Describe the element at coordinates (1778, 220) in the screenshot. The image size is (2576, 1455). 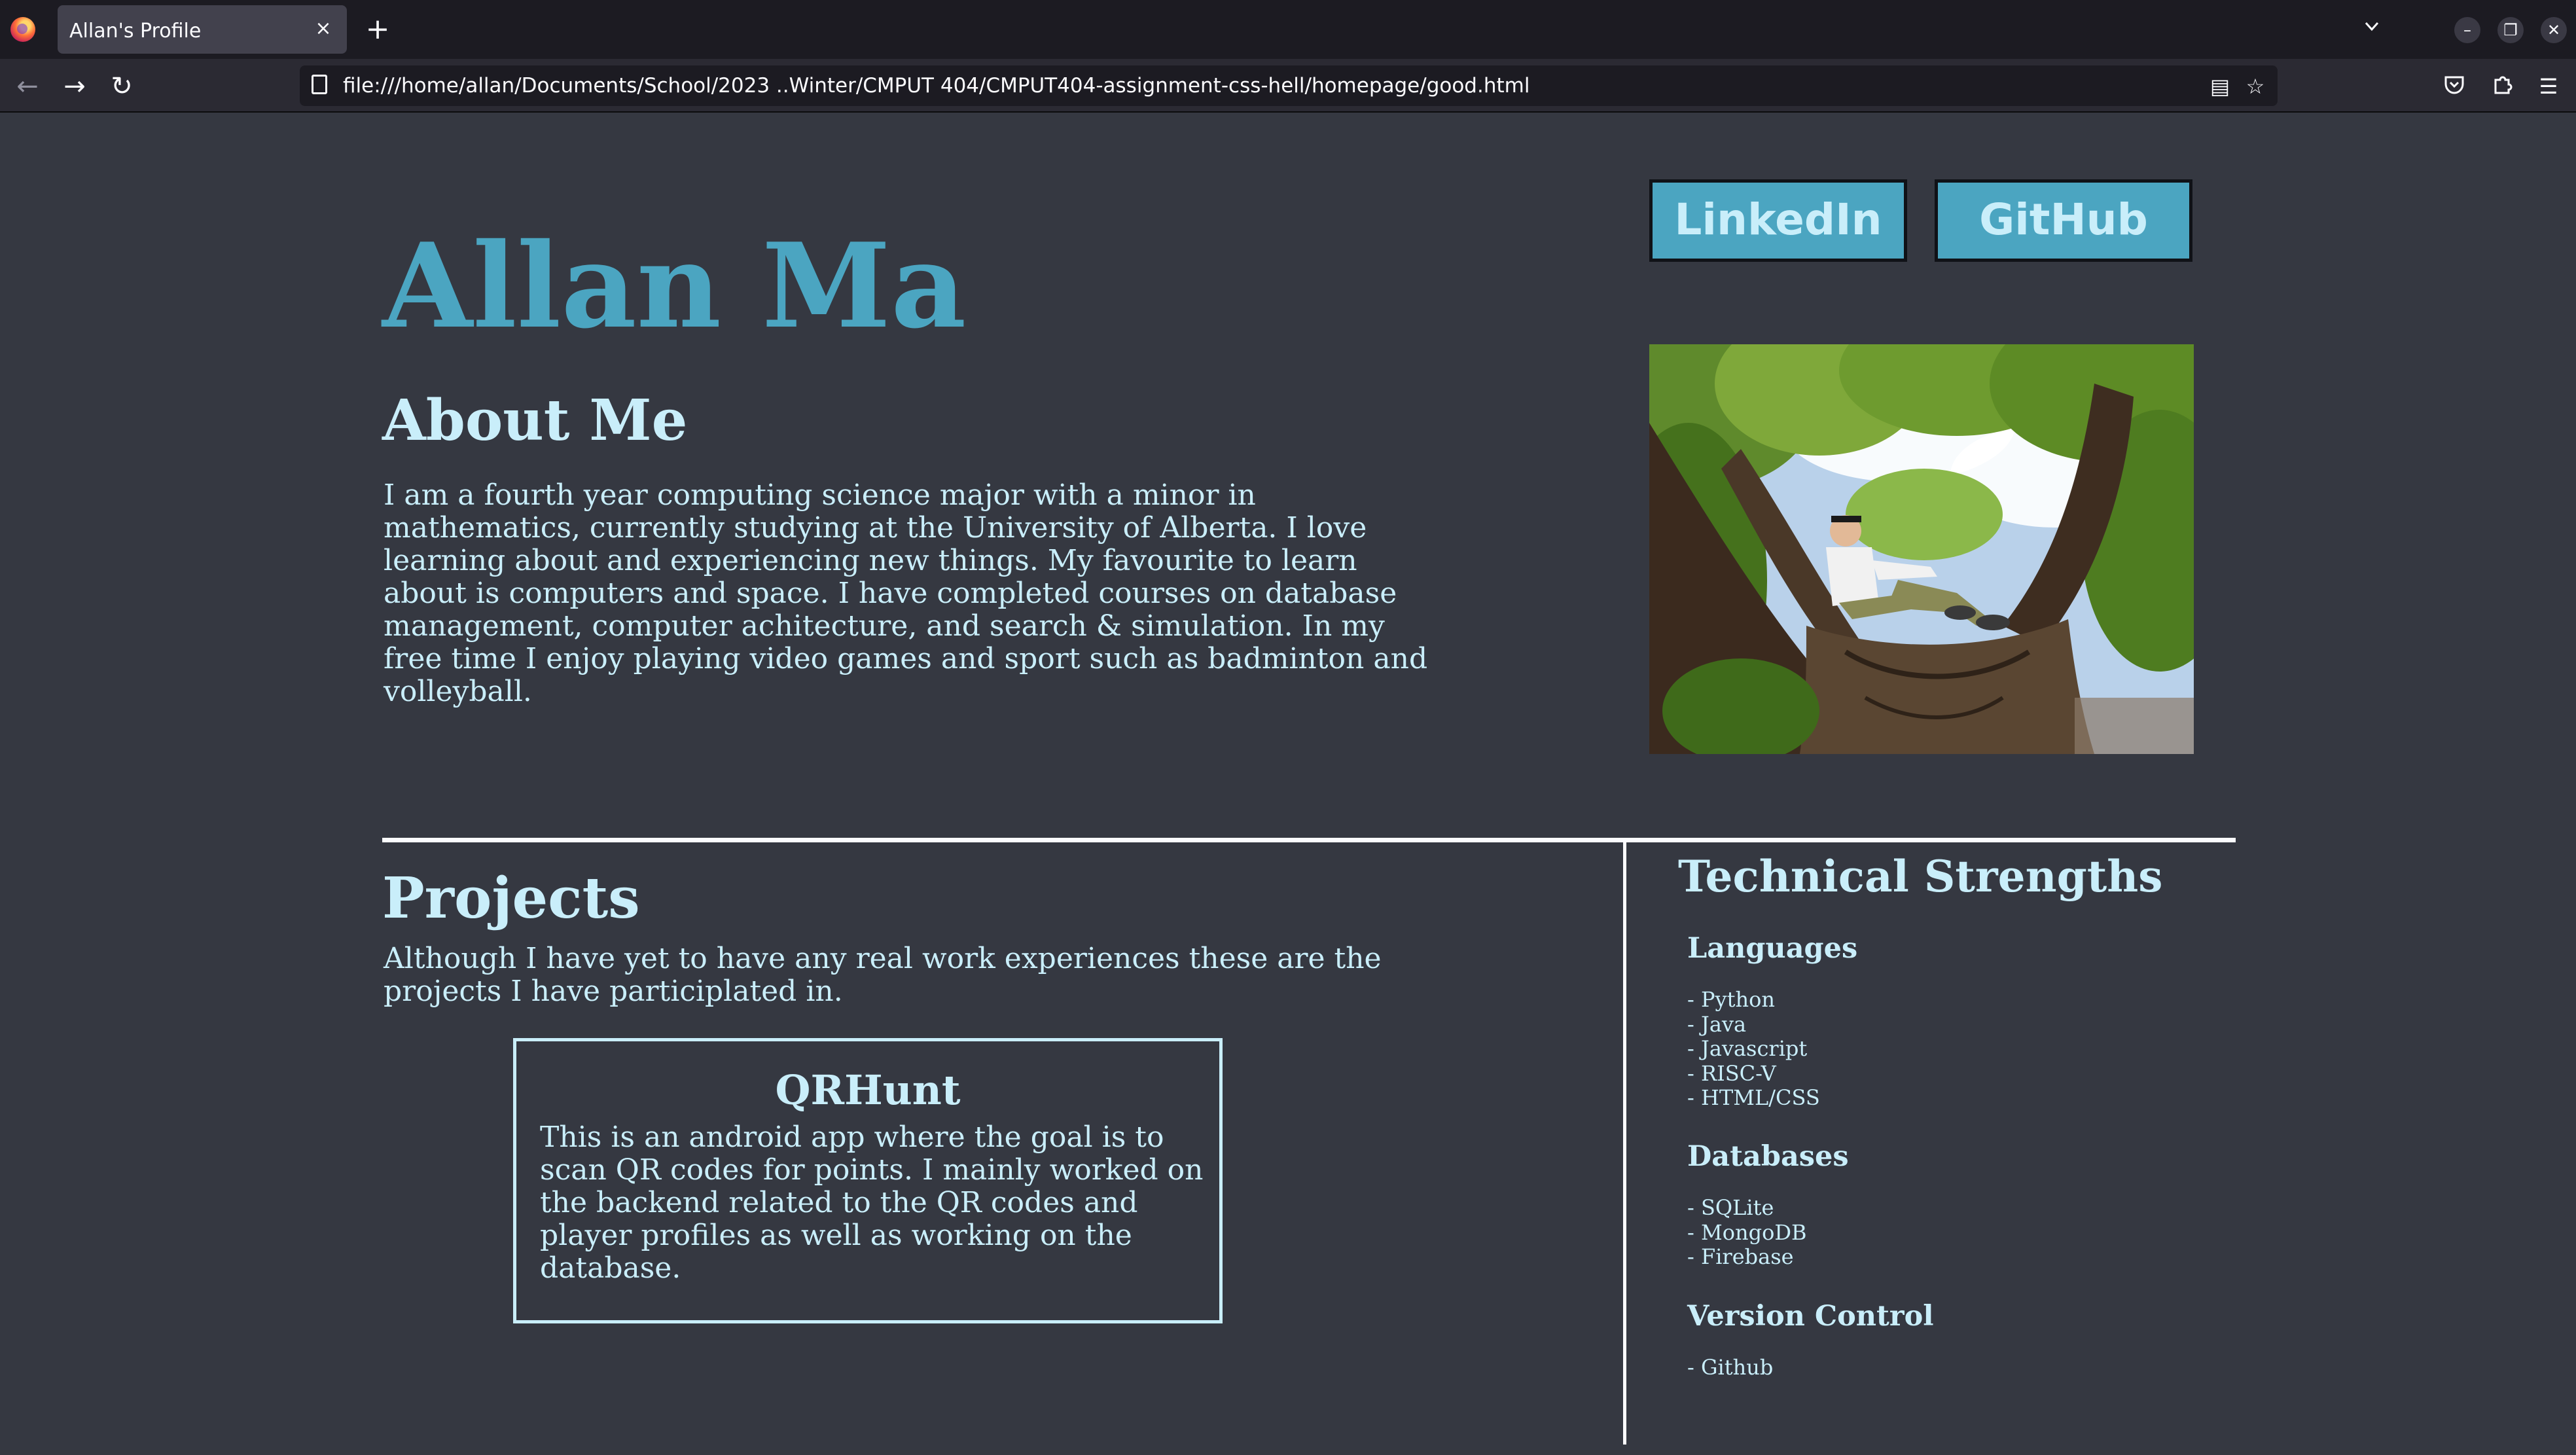
I see `linkedin-button: LinkedIn` at that location.